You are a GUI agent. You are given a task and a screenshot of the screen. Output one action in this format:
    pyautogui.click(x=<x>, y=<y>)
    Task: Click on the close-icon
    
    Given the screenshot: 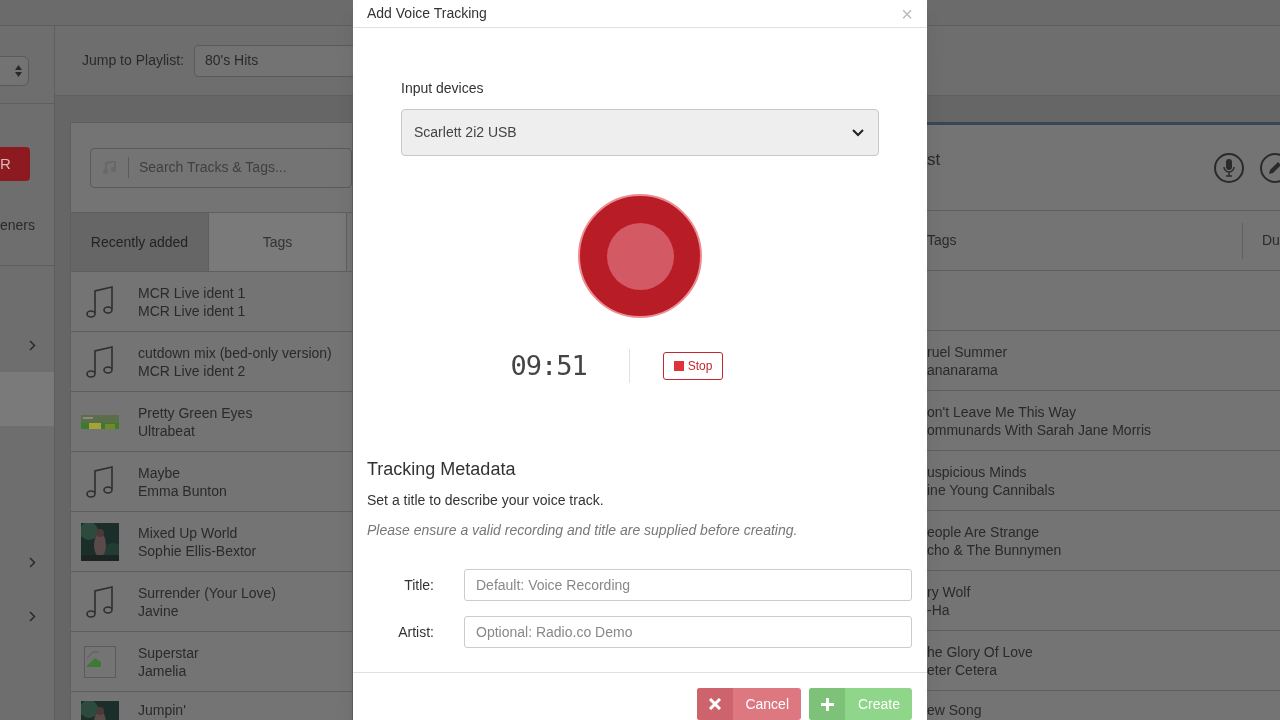 What is the action you would take?
    pyautogui.click(x=715, y=704)
    